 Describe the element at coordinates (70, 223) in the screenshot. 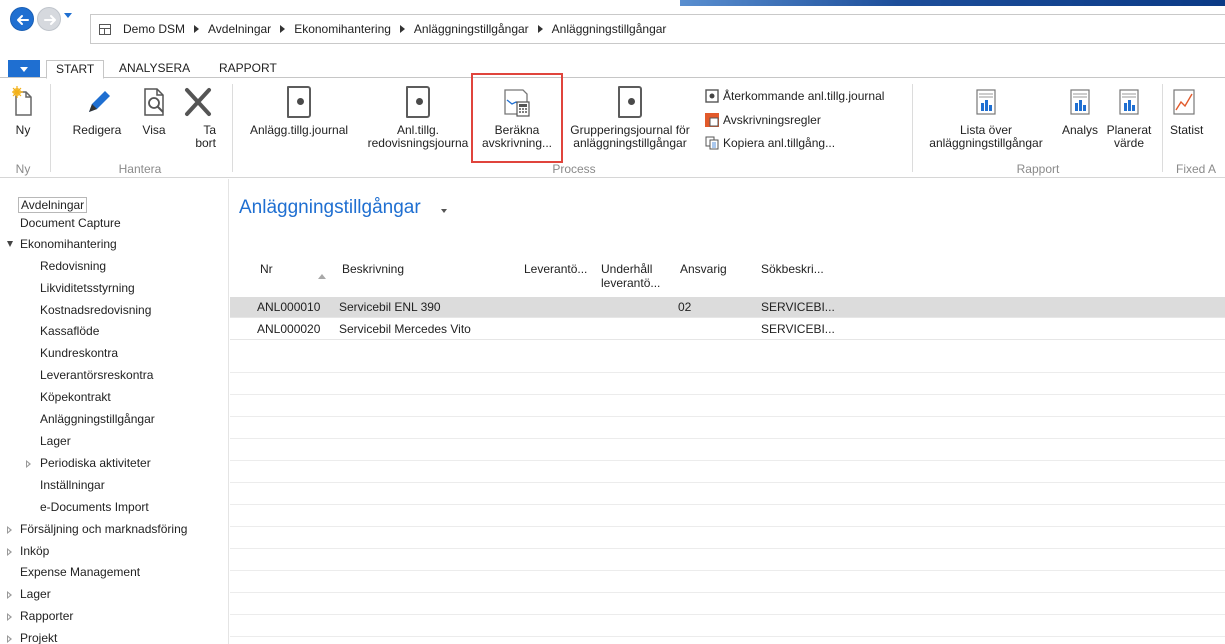

I see `nav-item-document-capture: Document Capture` at that location.